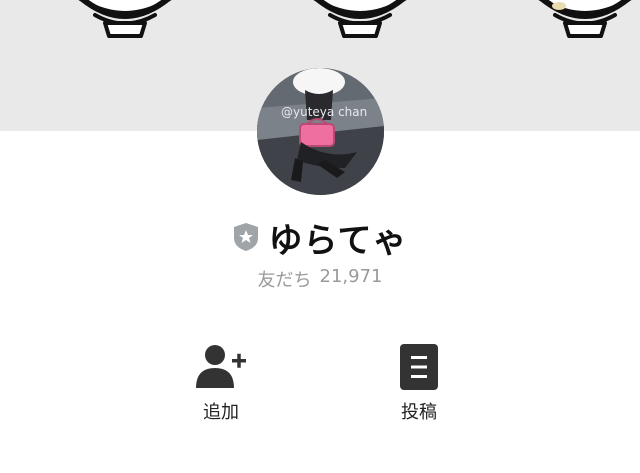 This screenshot has height=473, width=640. Describe the element at coordinates (419, 367) in the screenshot. I see `post-icon` at that location.